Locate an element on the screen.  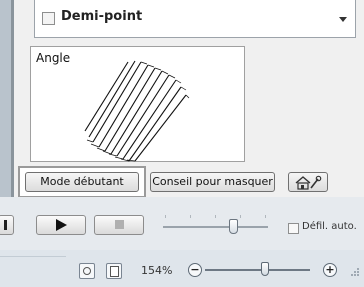
grip-dots is located at coordinates (355, 272).